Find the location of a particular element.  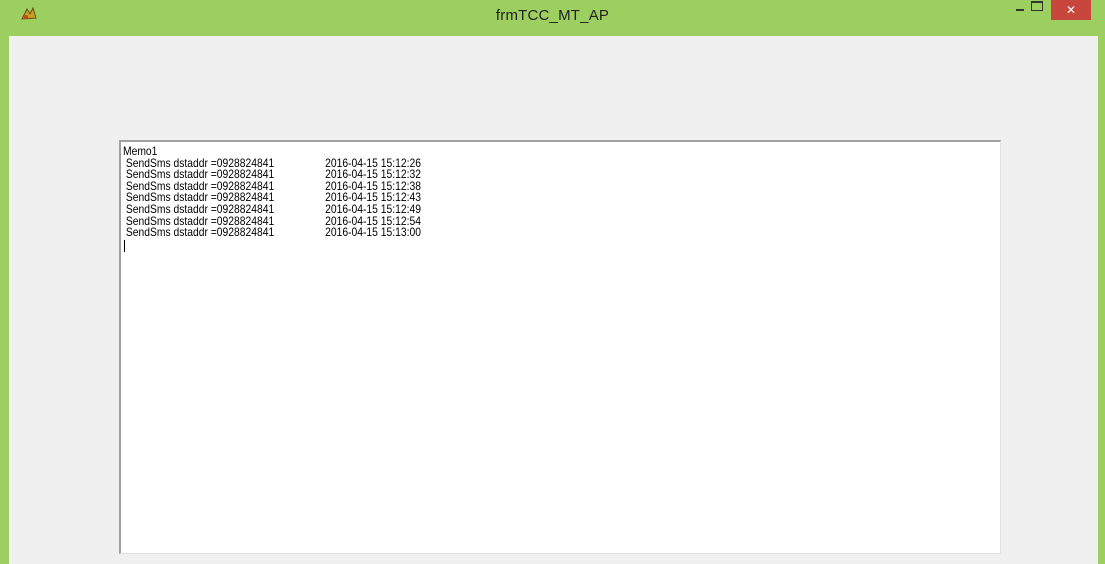

window-title: frmTCC_MT_AP is located at coordinates (552, 15).